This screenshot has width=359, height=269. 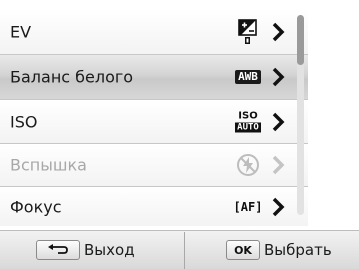 I want to click on awb-badge: AWB, so click(x=248, y=77).